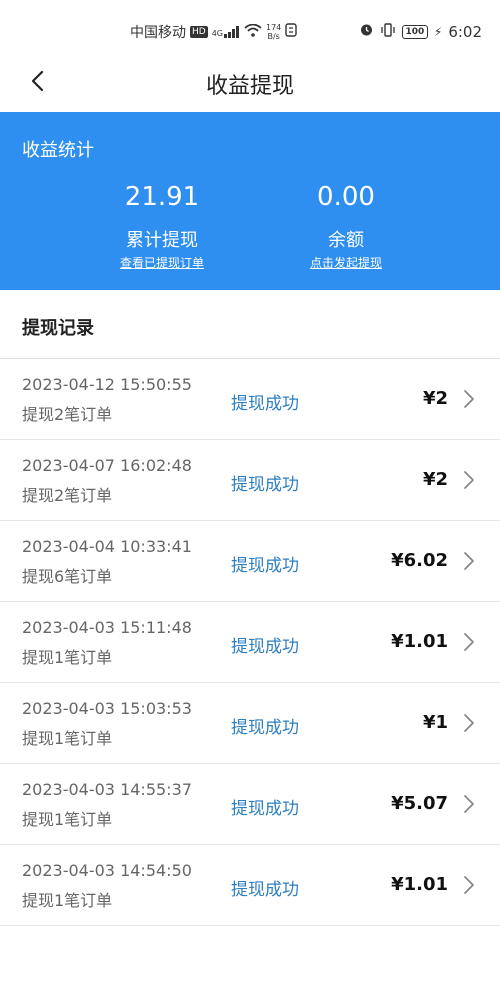  Describe the element at coordinates (465, 31) in the screenshot. I see `clock: 6:02` at that location.